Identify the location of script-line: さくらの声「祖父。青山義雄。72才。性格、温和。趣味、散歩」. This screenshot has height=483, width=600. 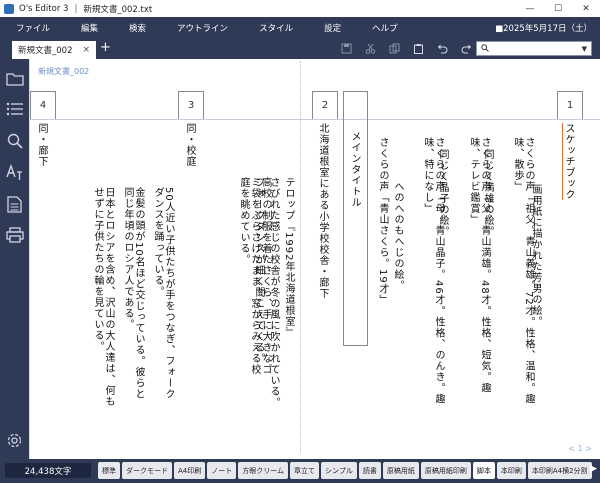
(523, 271).